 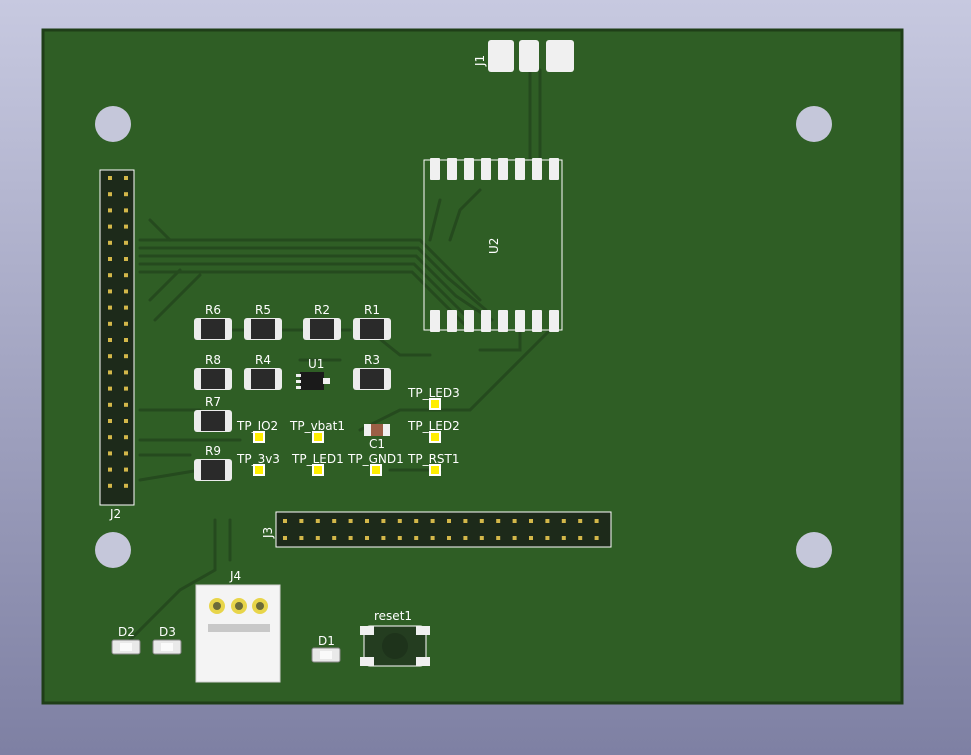 What do you see at coordinates (393, 616) in the screenshot?
I see `label-reset1: reset1` at bounding box center [393, 616].